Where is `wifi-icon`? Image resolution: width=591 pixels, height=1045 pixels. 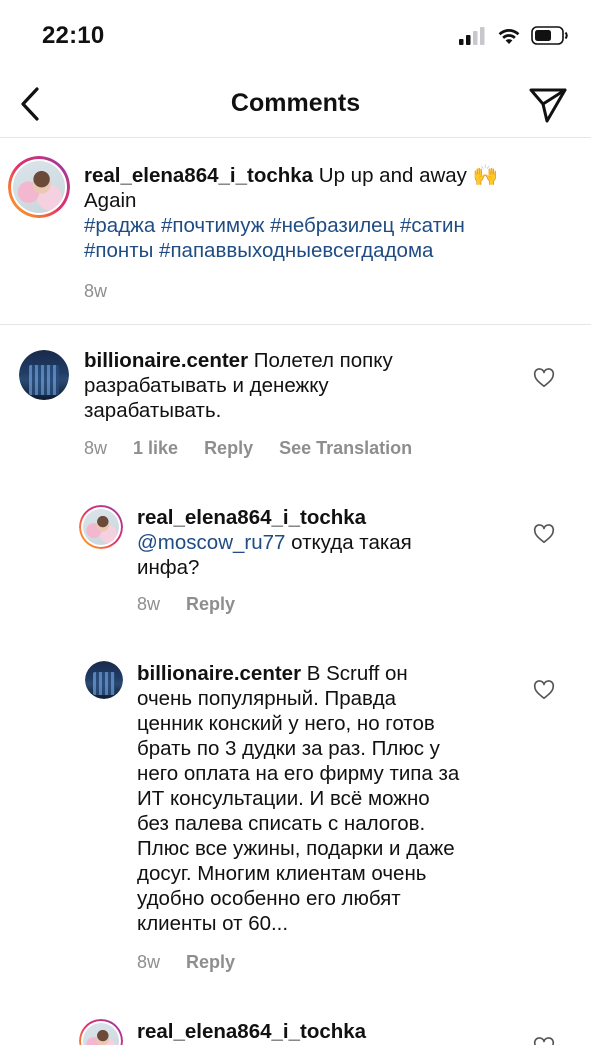 wifi-icon is located at coordinates (509, 36).